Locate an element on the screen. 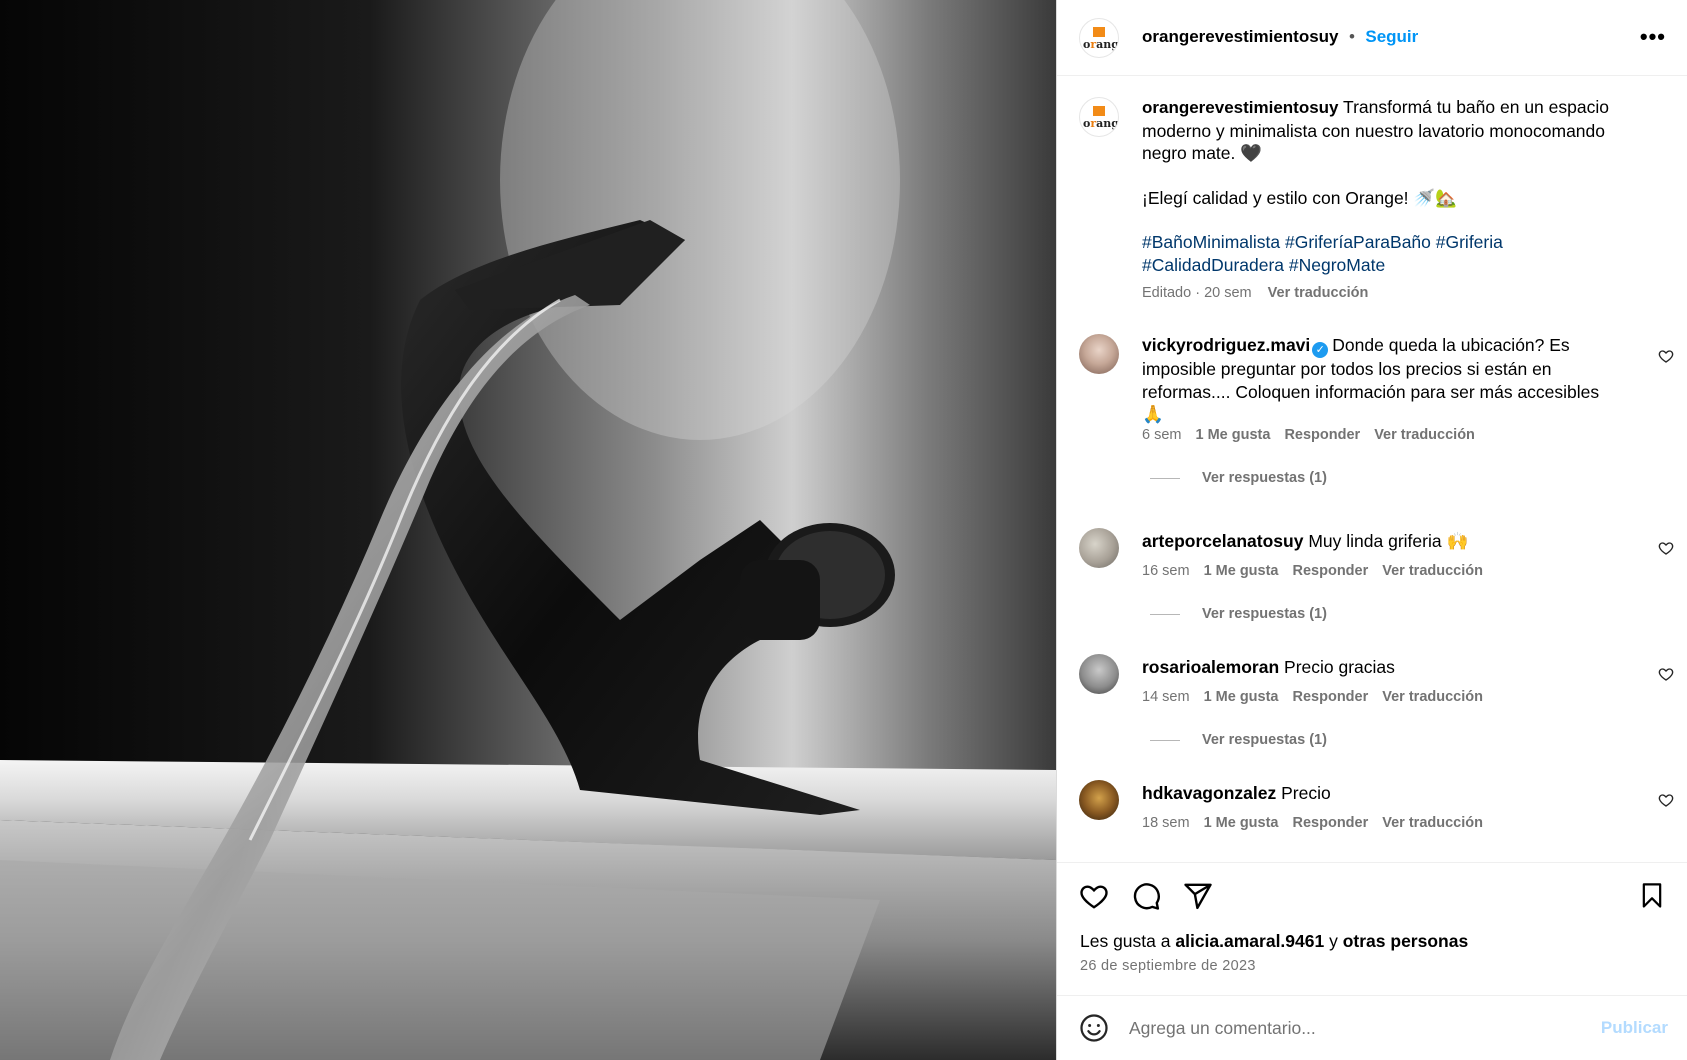 The height and width of the screenshot is (1060, 1687). comment-text: Precio is located at coordinates (1306, 793).